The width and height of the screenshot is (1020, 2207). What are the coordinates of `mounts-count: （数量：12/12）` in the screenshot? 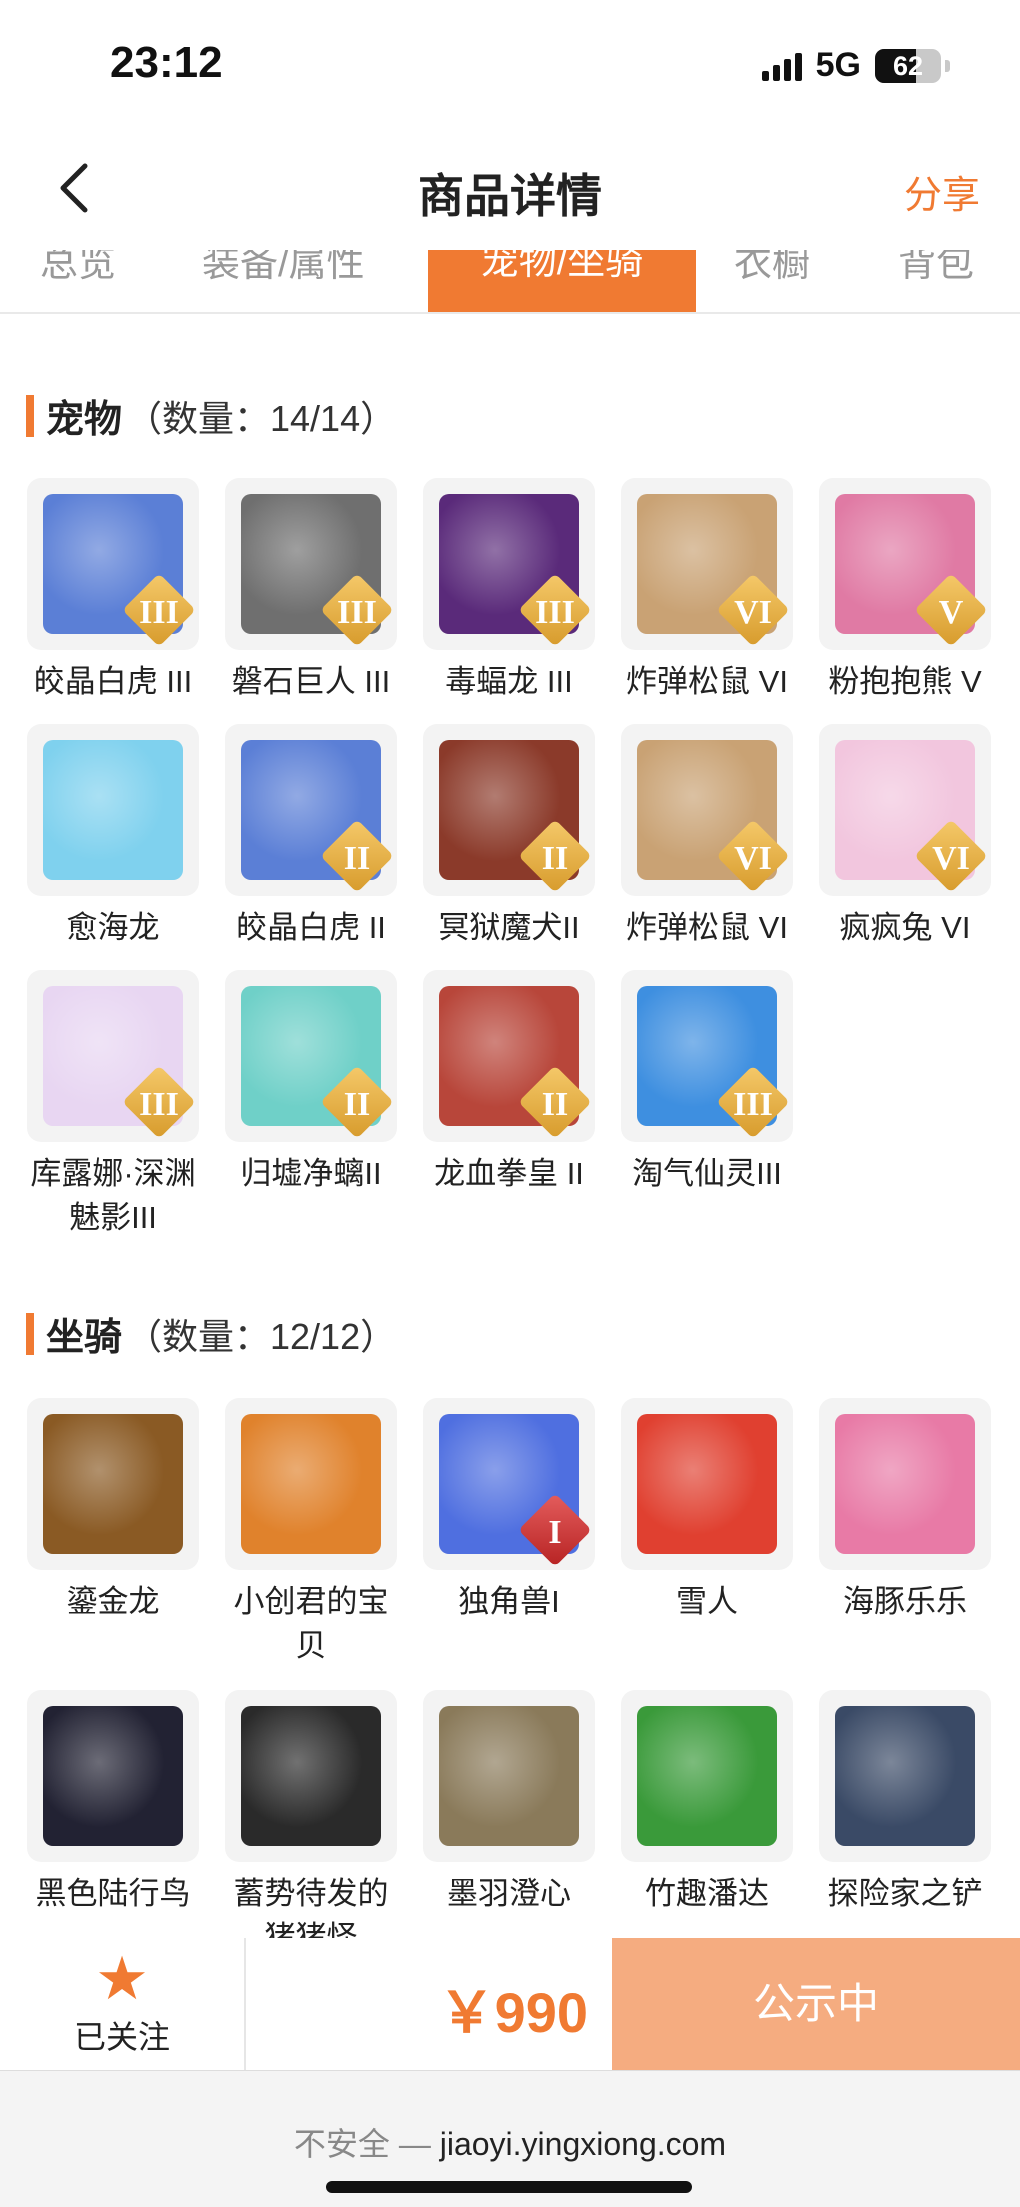 It's located at (261, 1336).